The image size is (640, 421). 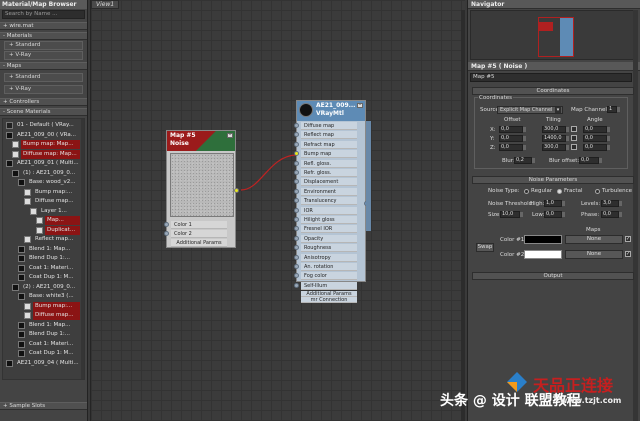 What do you see at coordinates (329, 201) in the screenshot?
I see `vray-slot: Translucency` at bounding box center [329, 201].